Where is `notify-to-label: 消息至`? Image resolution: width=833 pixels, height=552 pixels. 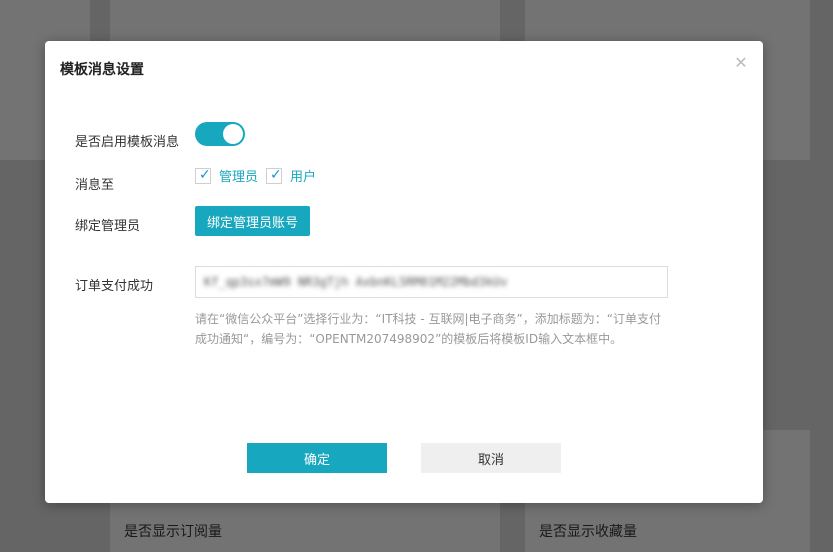 notify-to-label: 消息至 is located at coordinates (95, 185).